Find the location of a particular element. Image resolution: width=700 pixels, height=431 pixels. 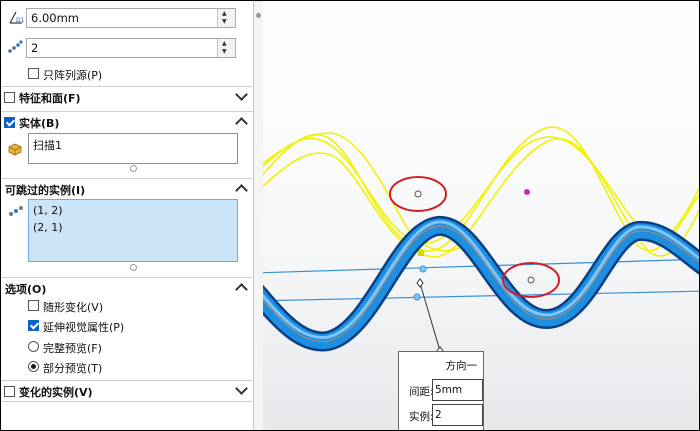

instances-callout-field: 2 is located at coordinates (457, 415).